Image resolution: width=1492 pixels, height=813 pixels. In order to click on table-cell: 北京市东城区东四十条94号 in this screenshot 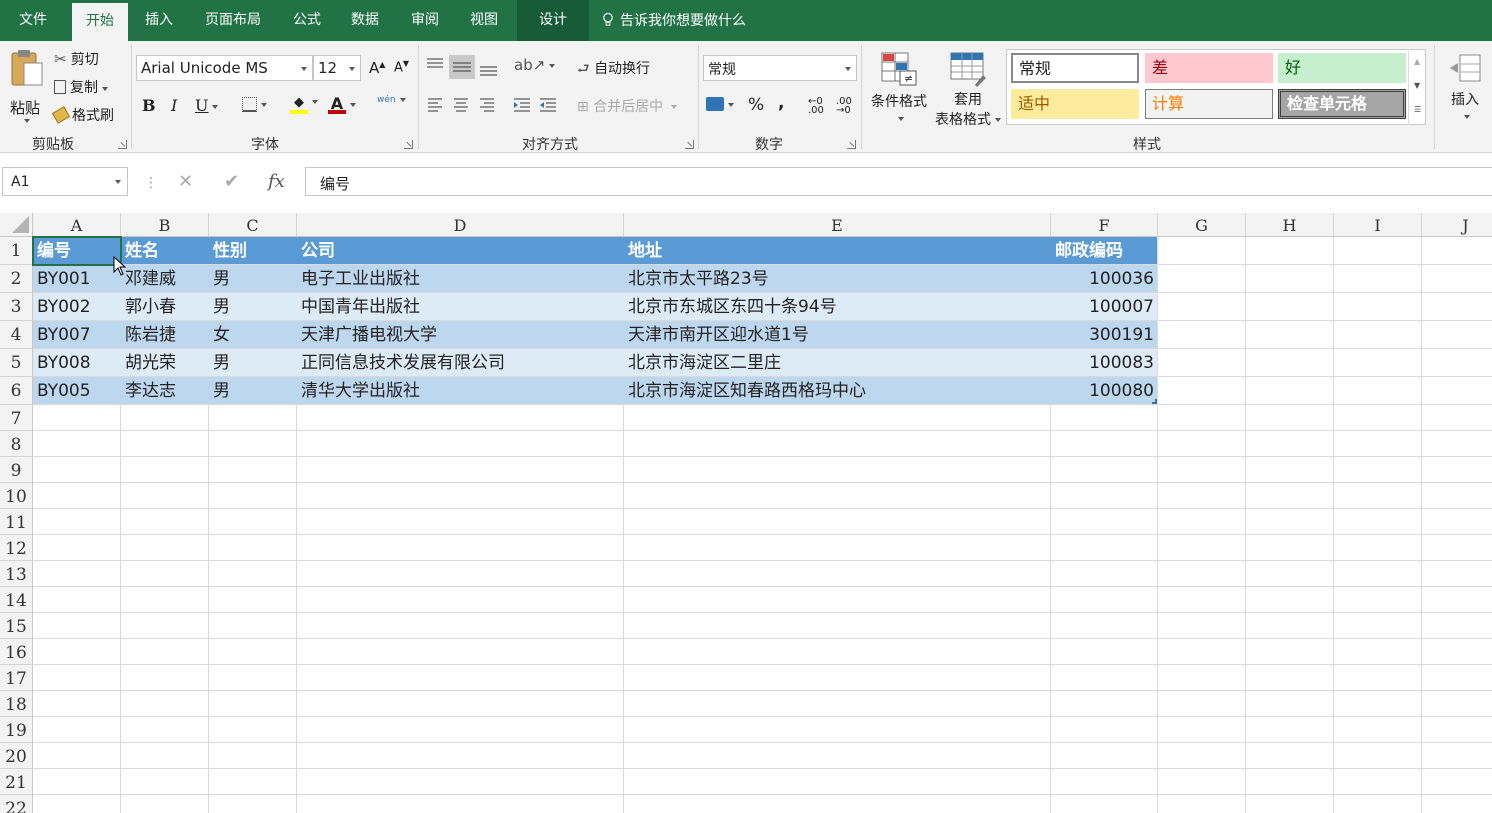, I will do `click(837, 307)`.